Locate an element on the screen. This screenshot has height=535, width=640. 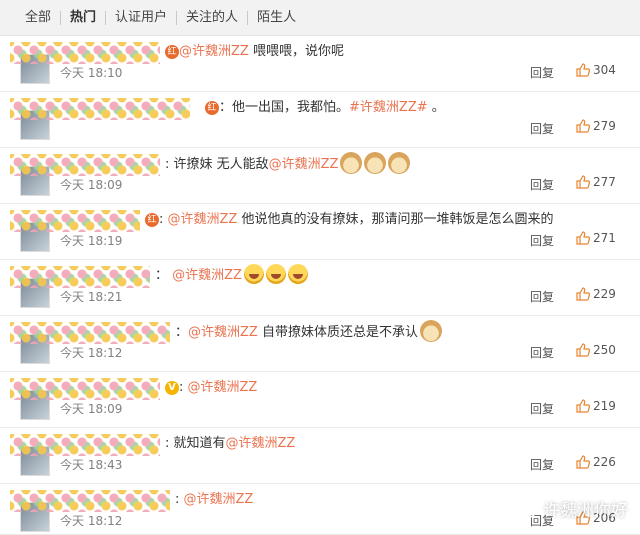
comment-text-part: : 许撩妹 无人能敌 is located at coordinates (217, 164).